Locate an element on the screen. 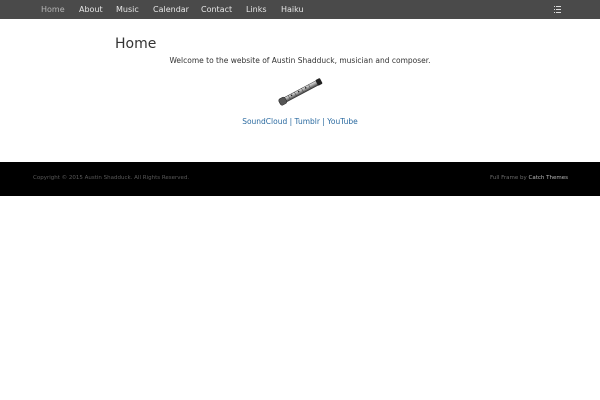 This screenshot has width=600, height=400. catch-themes-link: Catch Themes is located at coordinates (548, 178).